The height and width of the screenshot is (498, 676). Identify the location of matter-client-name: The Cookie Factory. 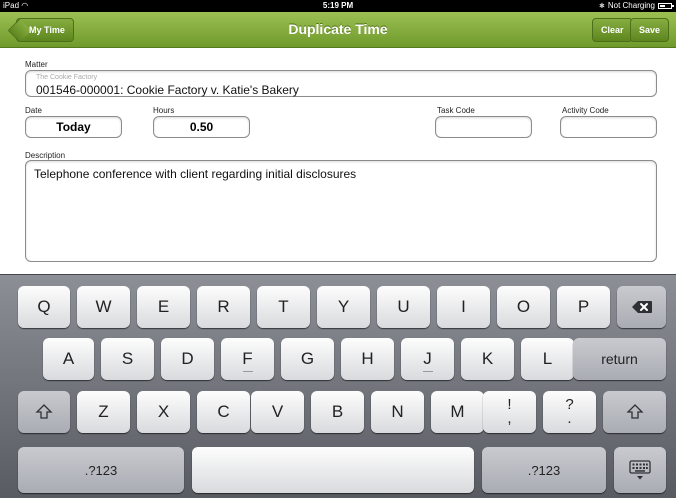
(67, 77).